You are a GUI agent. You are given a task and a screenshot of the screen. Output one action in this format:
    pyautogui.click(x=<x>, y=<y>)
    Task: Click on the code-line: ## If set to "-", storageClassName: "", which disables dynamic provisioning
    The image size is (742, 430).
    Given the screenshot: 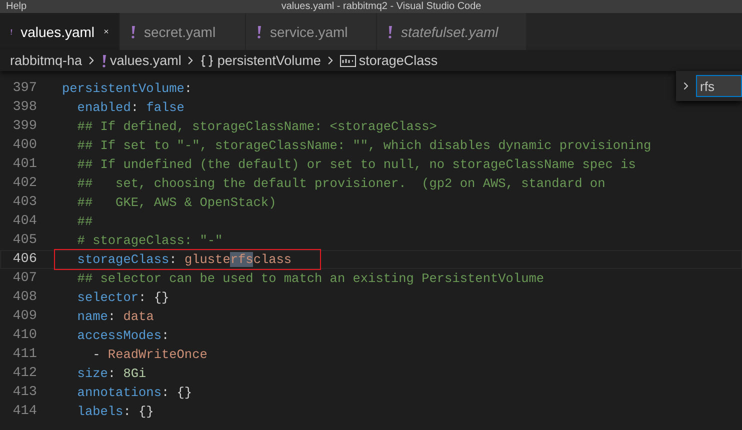 What is the action you would take?
    pyautogui.click(x=364, y=145)
    